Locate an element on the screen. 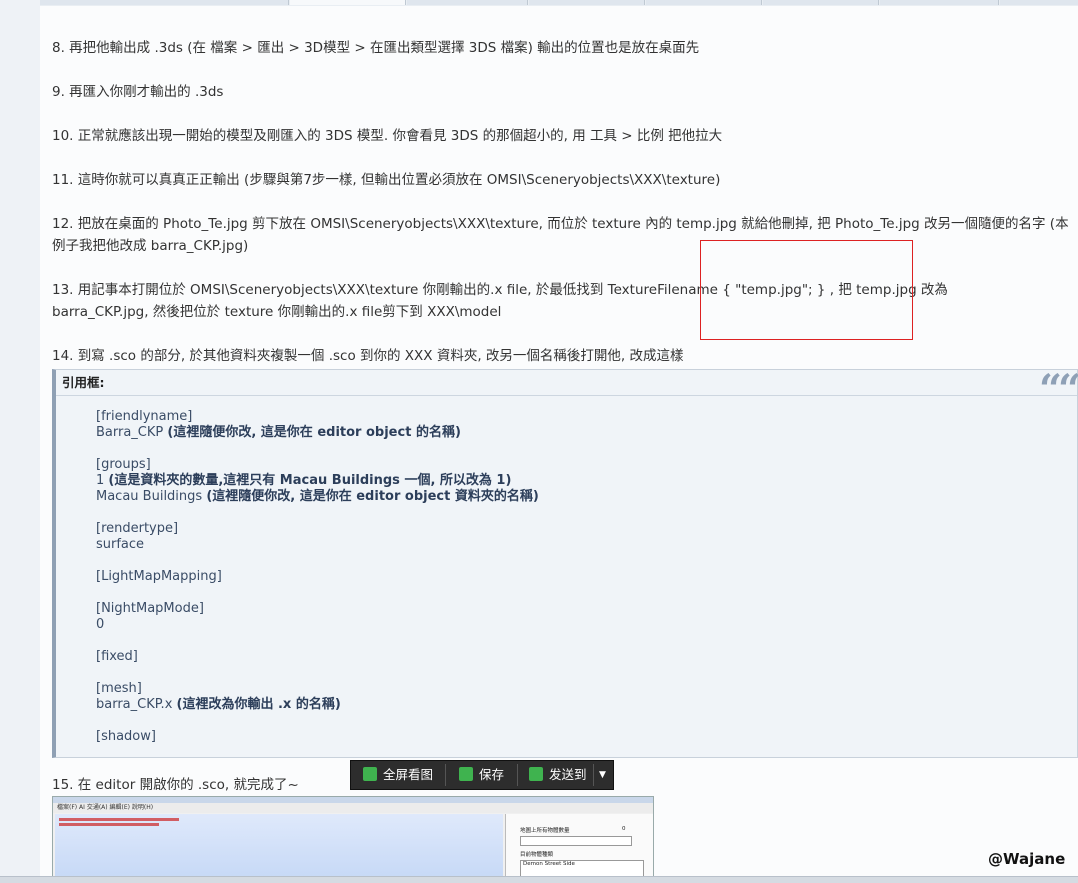 The height and width of the screenshot is (883, 1078). quote-mark-icon: ““ is located at coordinates (1058, 389).